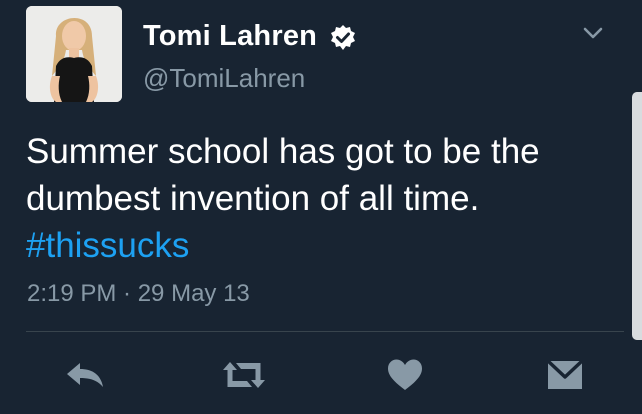 The image size is (642, 414). What do you see at coordinates (325, 331) in the screenshot?
I see `divider` at bounding box center [325, 331].